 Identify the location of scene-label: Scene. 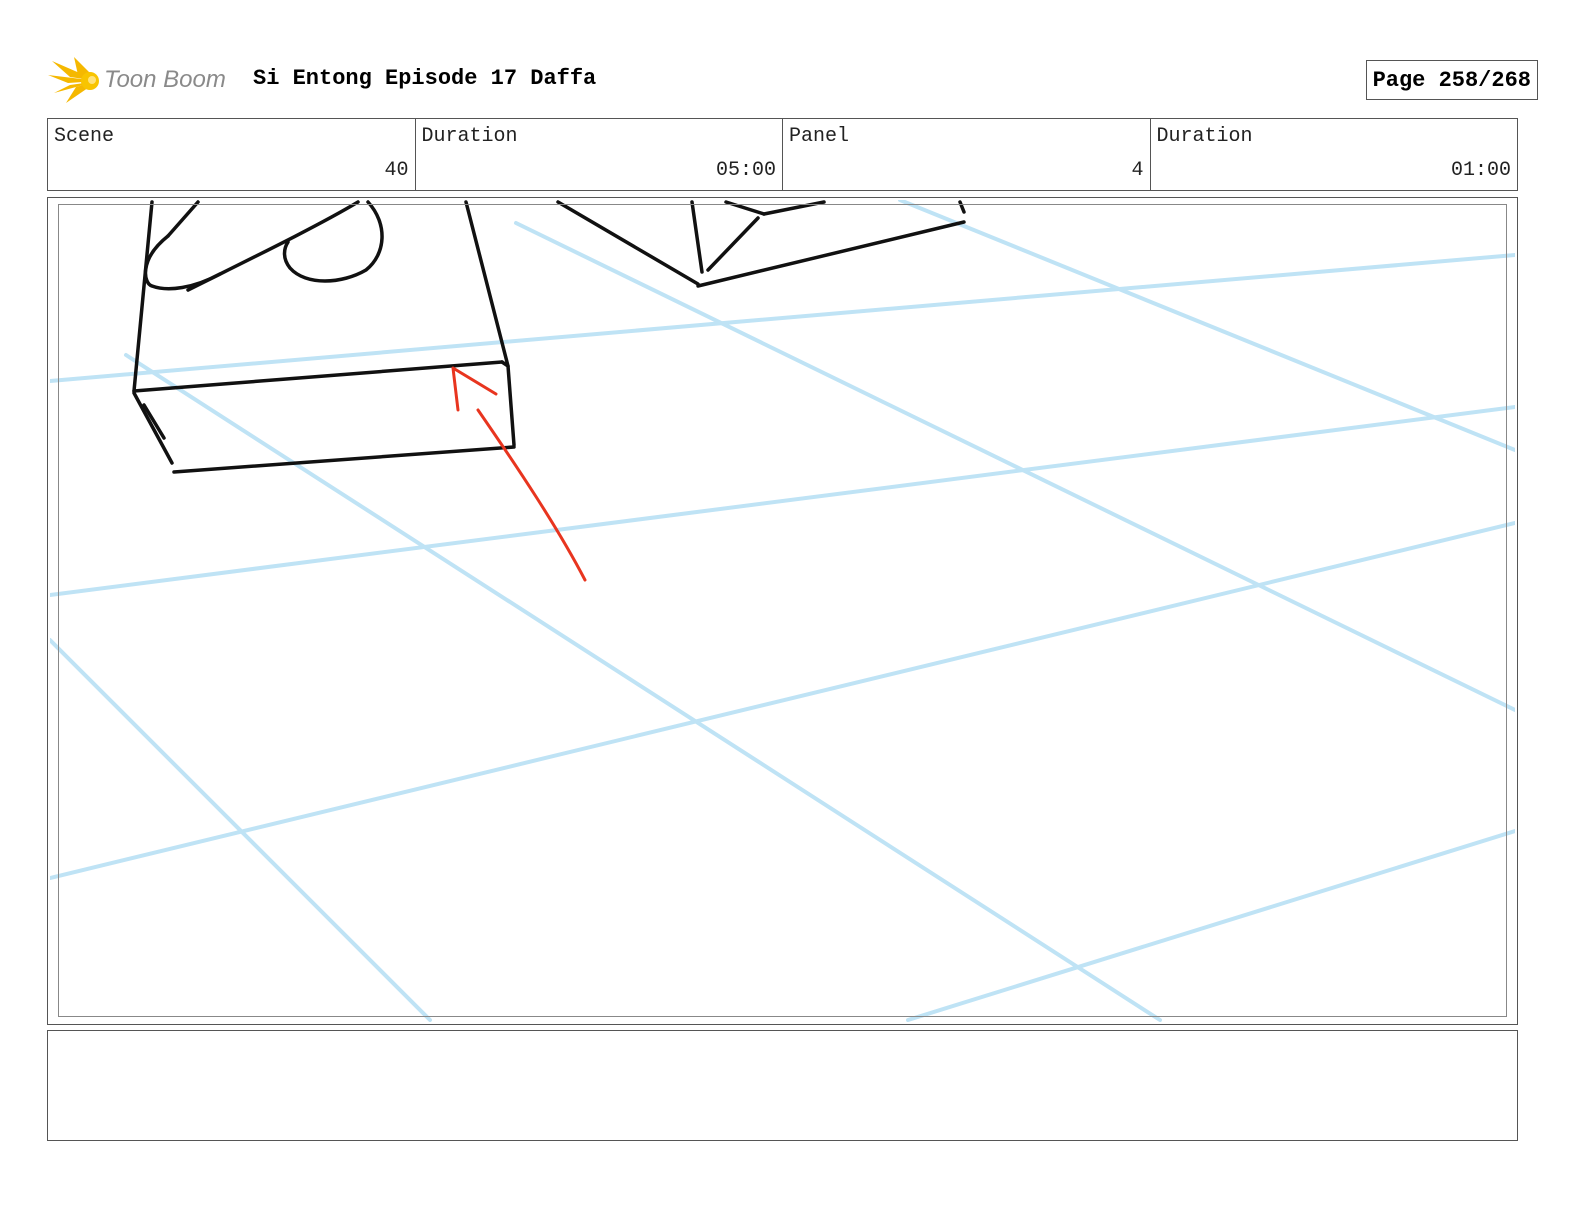
(84, 136).